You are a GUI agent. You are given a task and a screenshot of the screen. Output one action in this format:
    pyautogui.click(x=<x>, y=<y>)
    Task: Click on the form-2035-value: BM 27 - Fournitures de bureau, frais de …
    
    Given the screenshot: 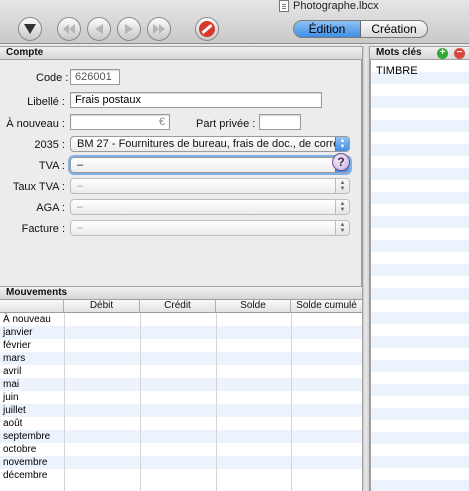 What is the action you would take?
    pyautogui.click(x=213, y=144)
    